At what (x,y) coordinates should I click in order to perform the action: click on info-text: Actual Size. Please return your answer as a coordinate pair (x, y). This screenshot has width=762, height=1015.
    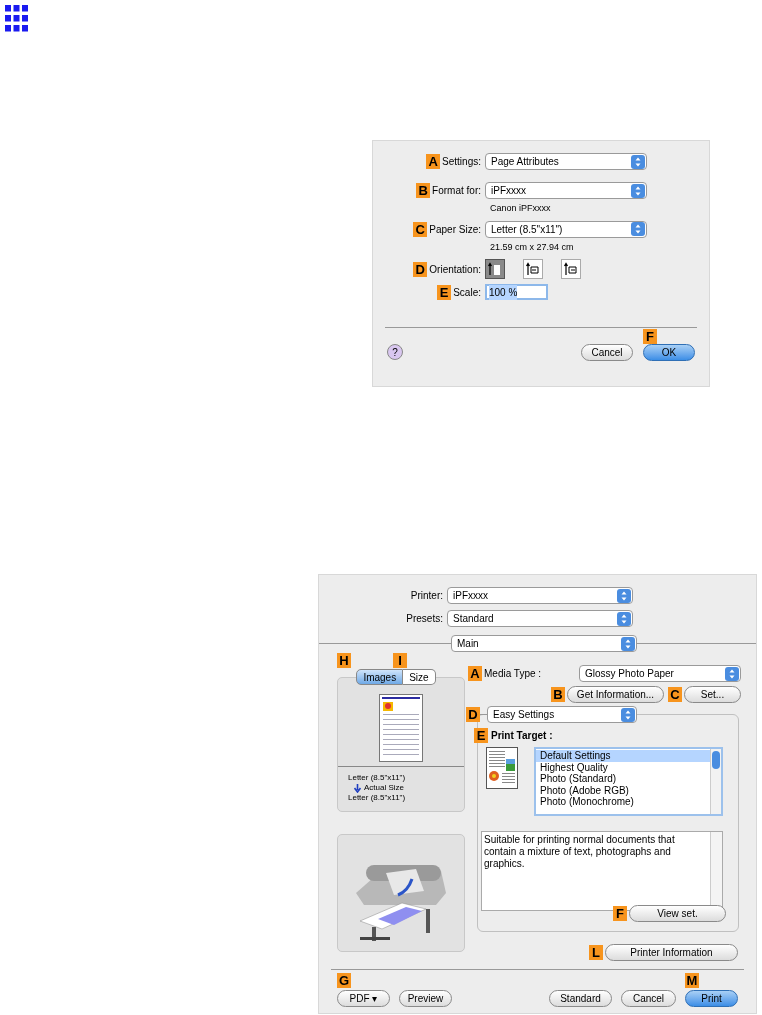
    Looking at the image, I should click on (384, 788).